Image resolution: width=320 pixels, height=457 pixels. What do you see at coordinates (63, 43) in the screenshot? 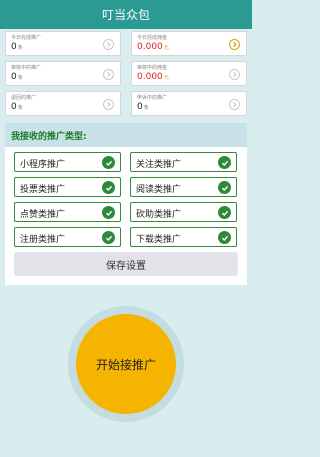
I see `stat-today-promotions: 今日完成推广 0条` at bounding box center [63, 43].